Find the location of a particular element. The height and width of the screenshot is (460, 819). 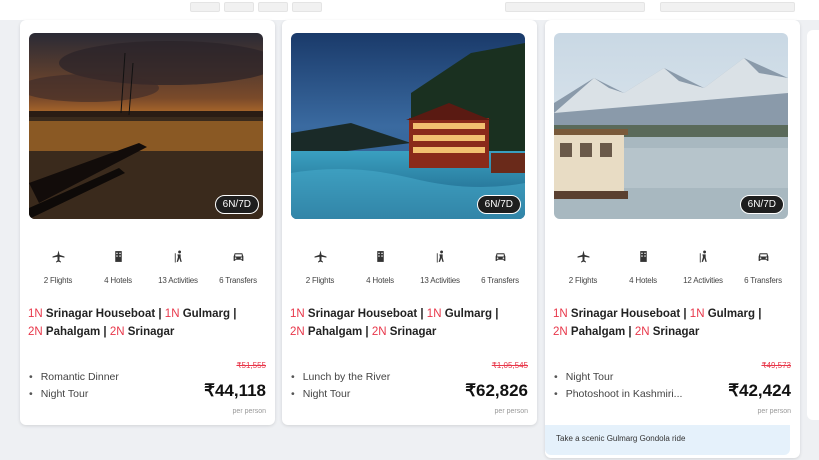

filter-bar is located at coordinates (409, 10).